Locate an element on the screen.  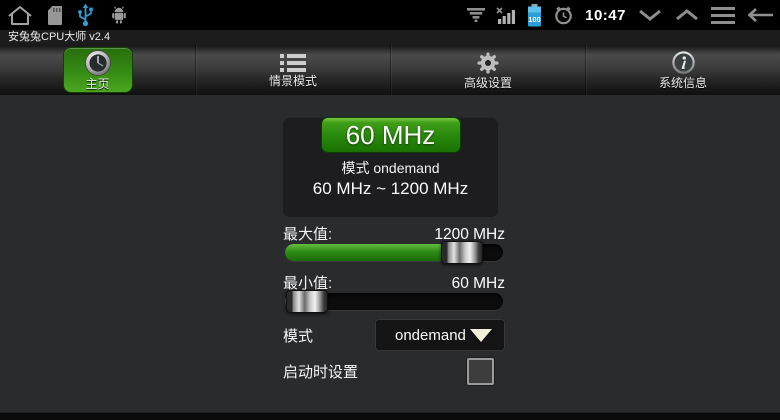
usb-icon is located at coordinates (85, 15).